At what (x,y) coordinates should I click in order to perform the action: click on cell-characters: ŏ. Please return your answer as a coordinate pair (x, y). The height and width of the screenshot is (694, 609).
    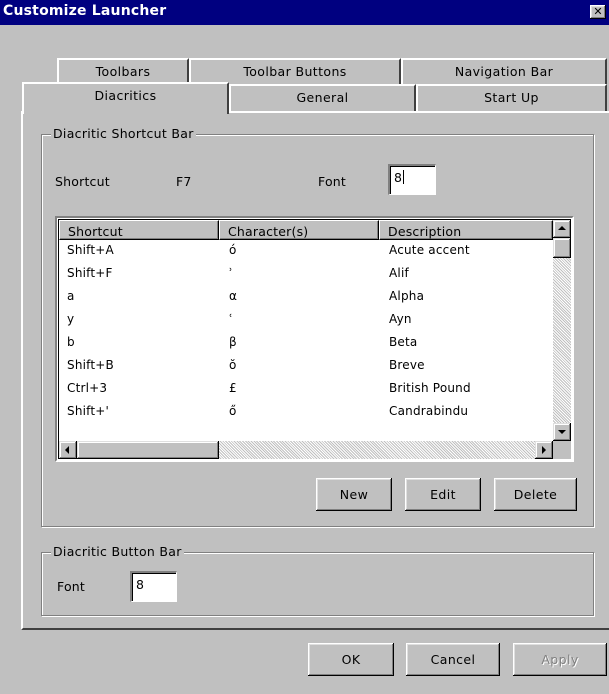
    Looking at the image, I should click on (233, 365).